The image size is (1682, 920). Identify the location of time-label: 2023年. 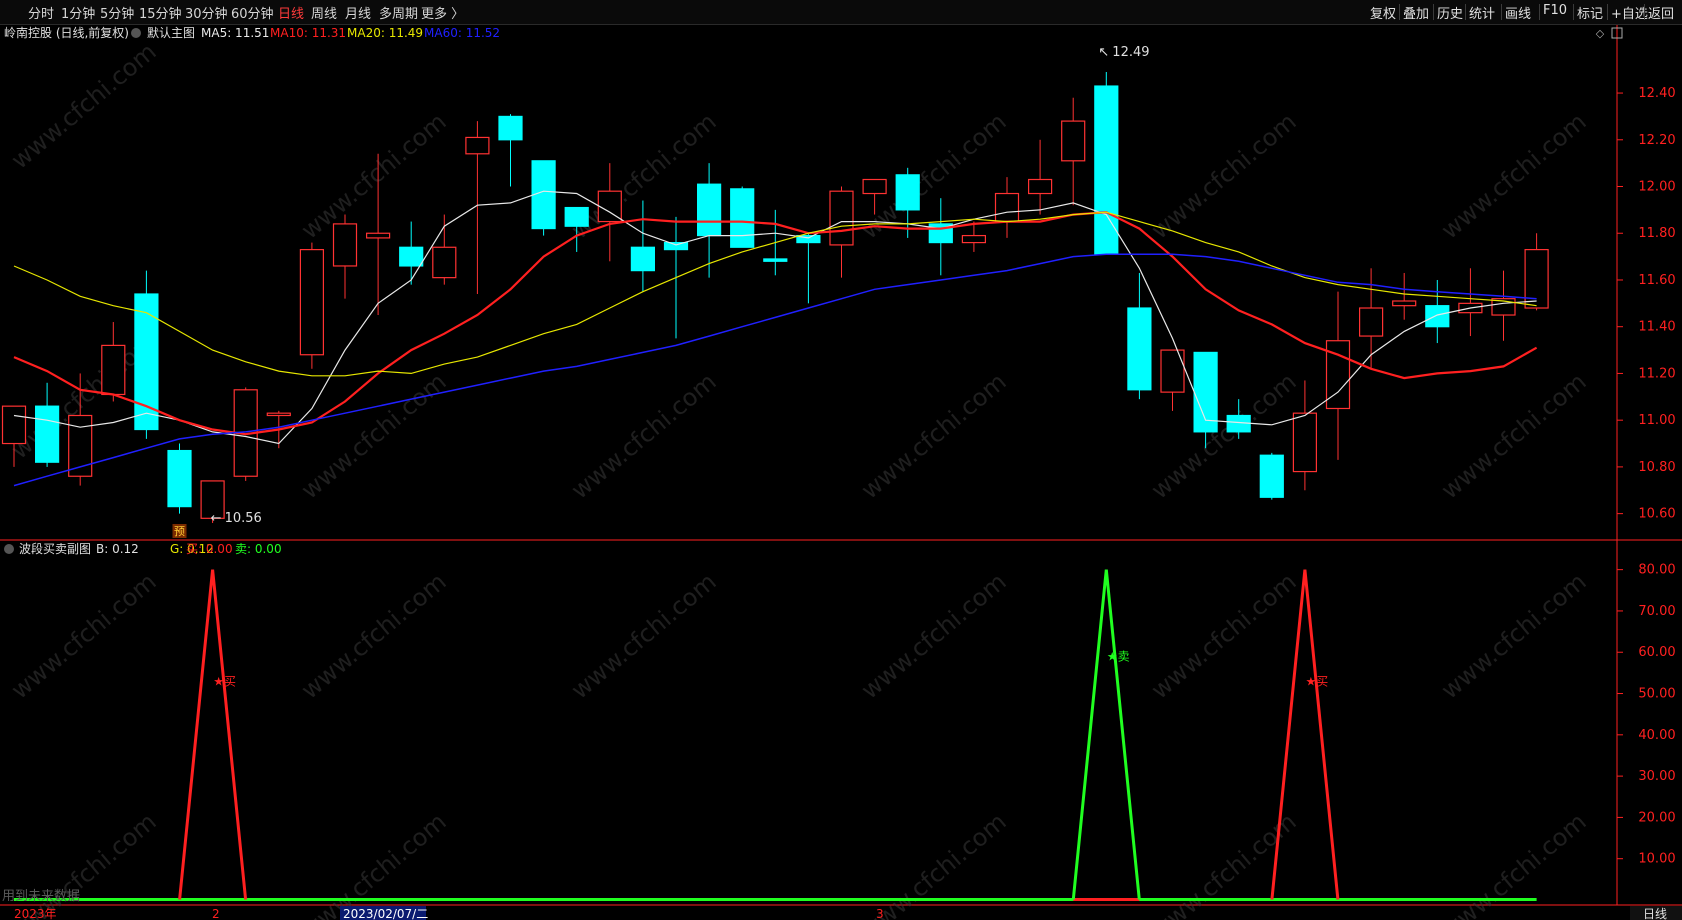
(35, 913).